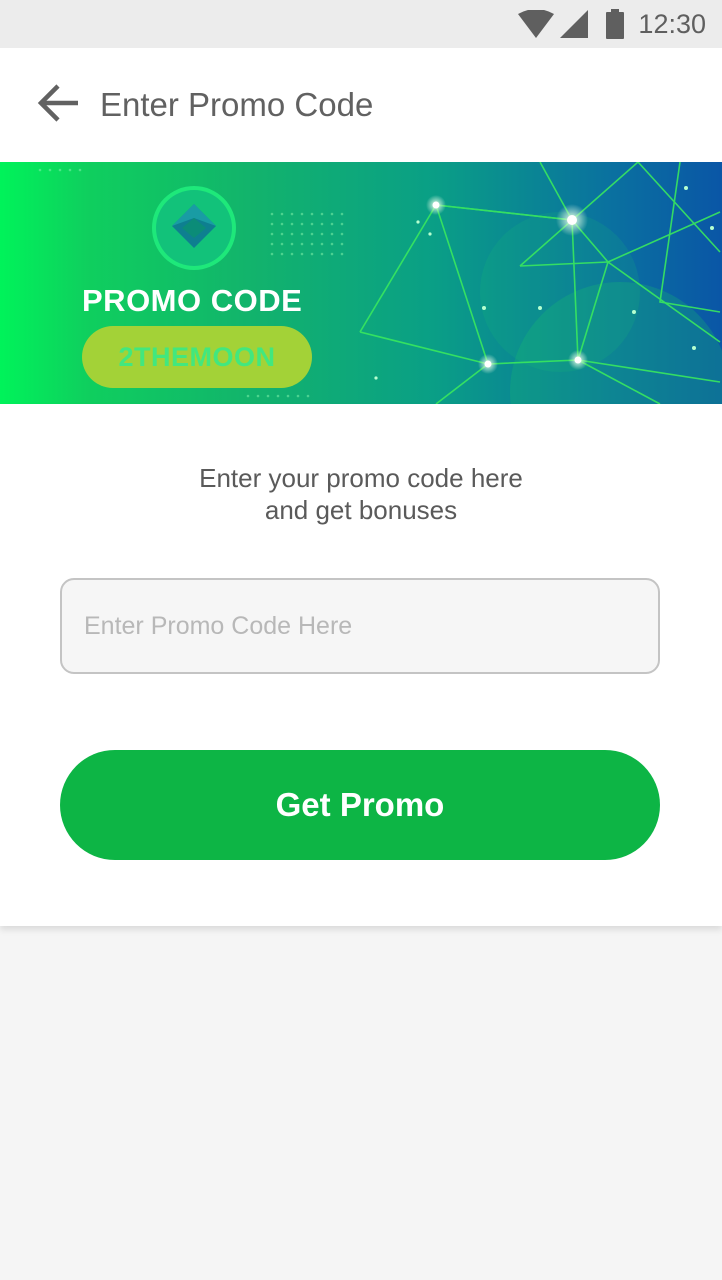  Describe the element at coordinates (574, 24) in the screenshot. I see `signal-icon` at that location.